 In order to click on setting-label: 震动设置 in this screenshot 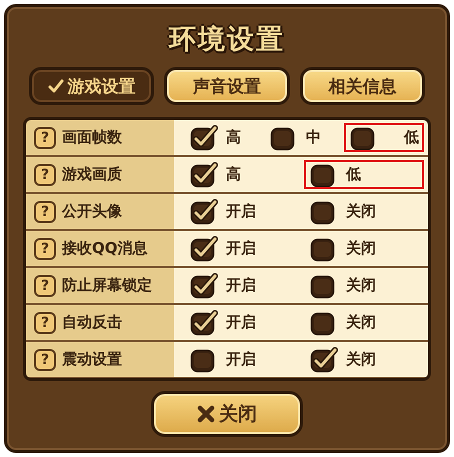, I will do `click(92, 359)`.